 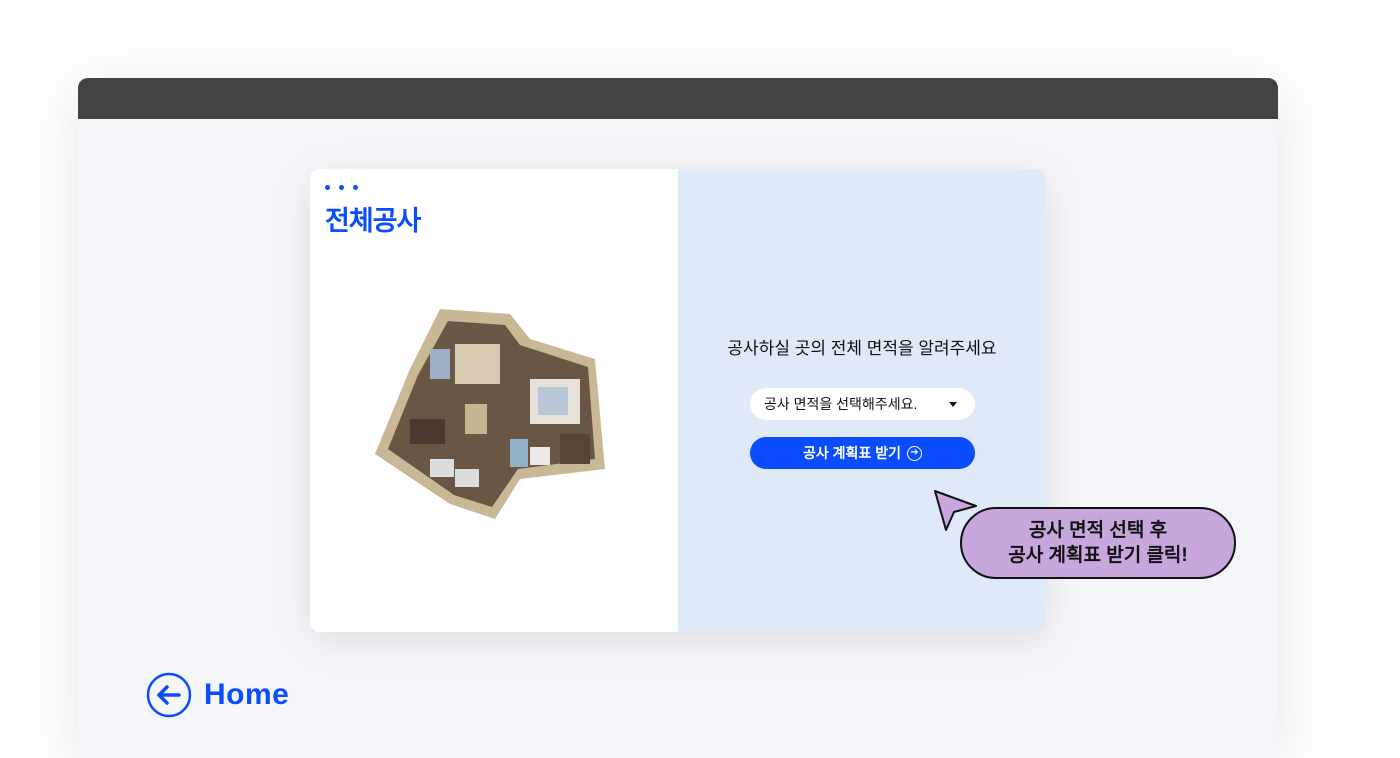 What do you see at coordinates (953, 404) in the screenshot?
I see `caret-down-icon` at bounding box center [953, 404].